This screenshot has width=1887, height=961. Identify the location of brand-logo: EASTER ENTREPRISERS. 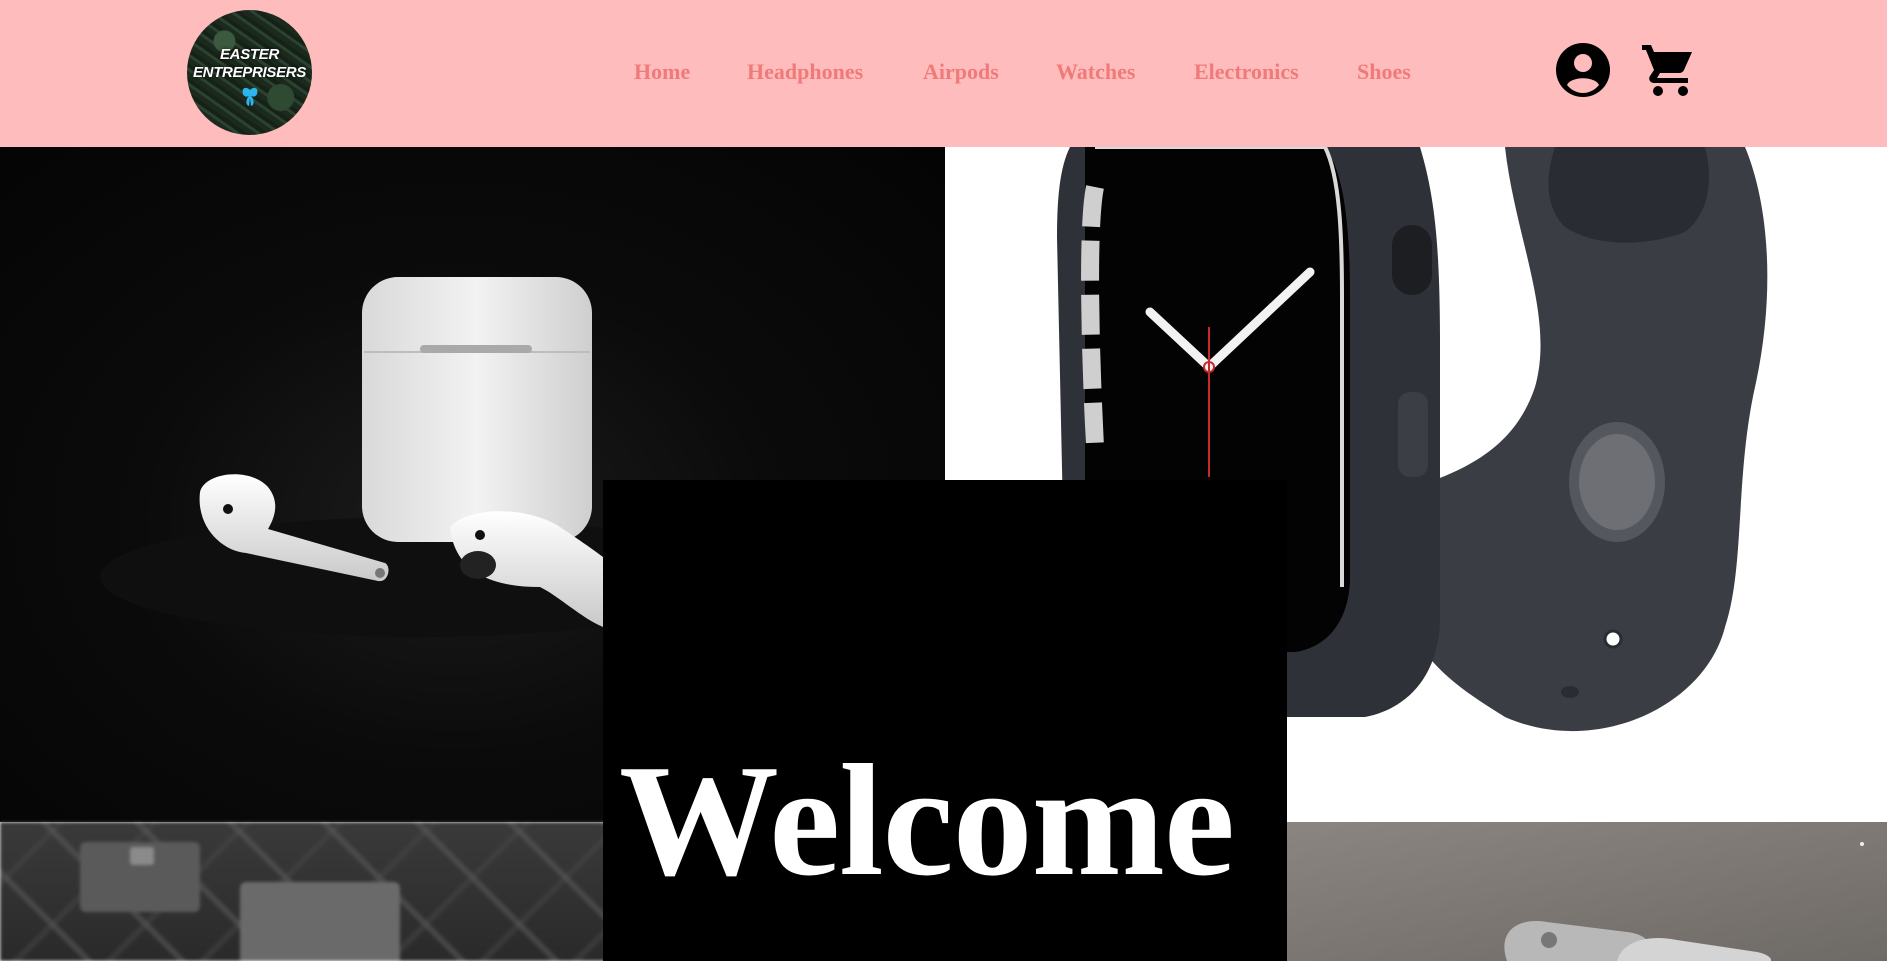
(249, 72).